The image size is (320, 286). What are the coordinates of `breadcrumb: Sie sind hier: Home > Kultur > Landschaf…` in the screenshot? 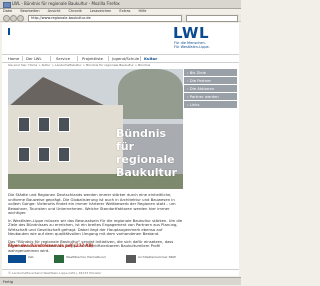 It's located at (79, 65).